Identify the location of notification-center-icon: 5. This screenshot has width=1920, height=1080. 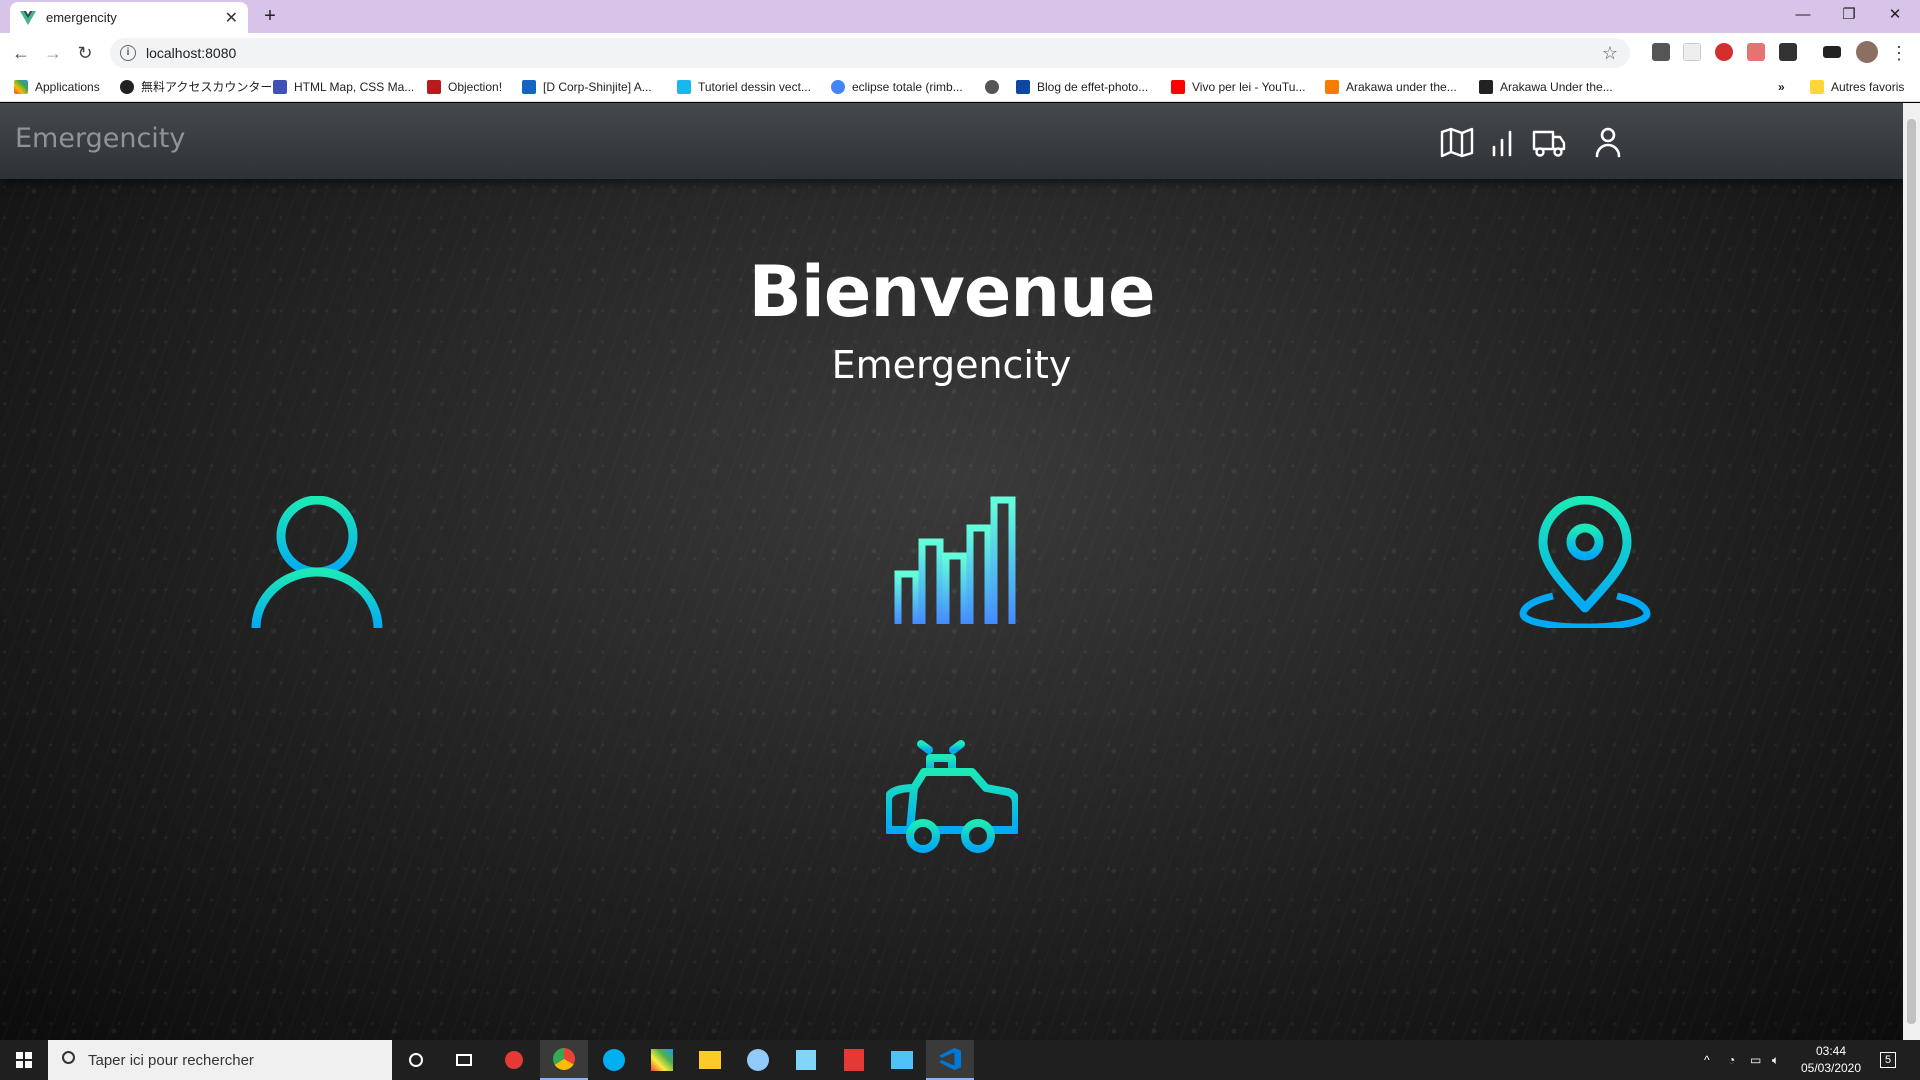
(1888, 1060).